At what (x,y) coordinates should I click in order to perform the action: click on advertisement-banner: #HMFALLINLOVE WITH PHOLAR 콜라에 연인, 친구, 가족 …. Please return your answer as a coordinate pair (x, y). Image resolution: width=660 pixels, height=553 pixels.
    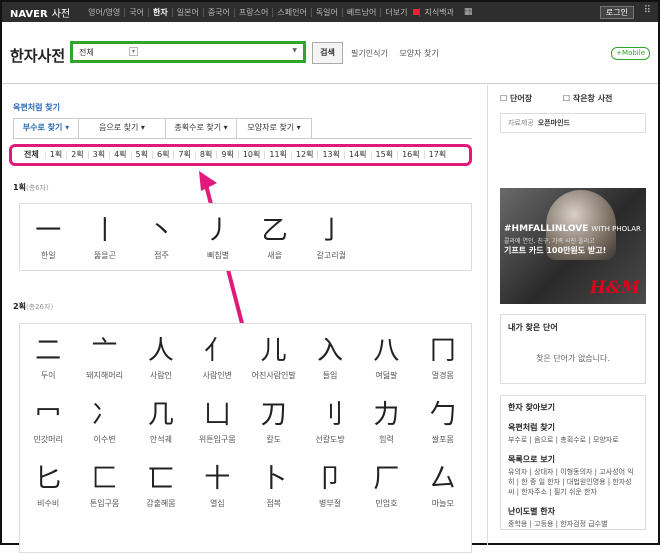
    Looking at the image, I should click on (573, 246).